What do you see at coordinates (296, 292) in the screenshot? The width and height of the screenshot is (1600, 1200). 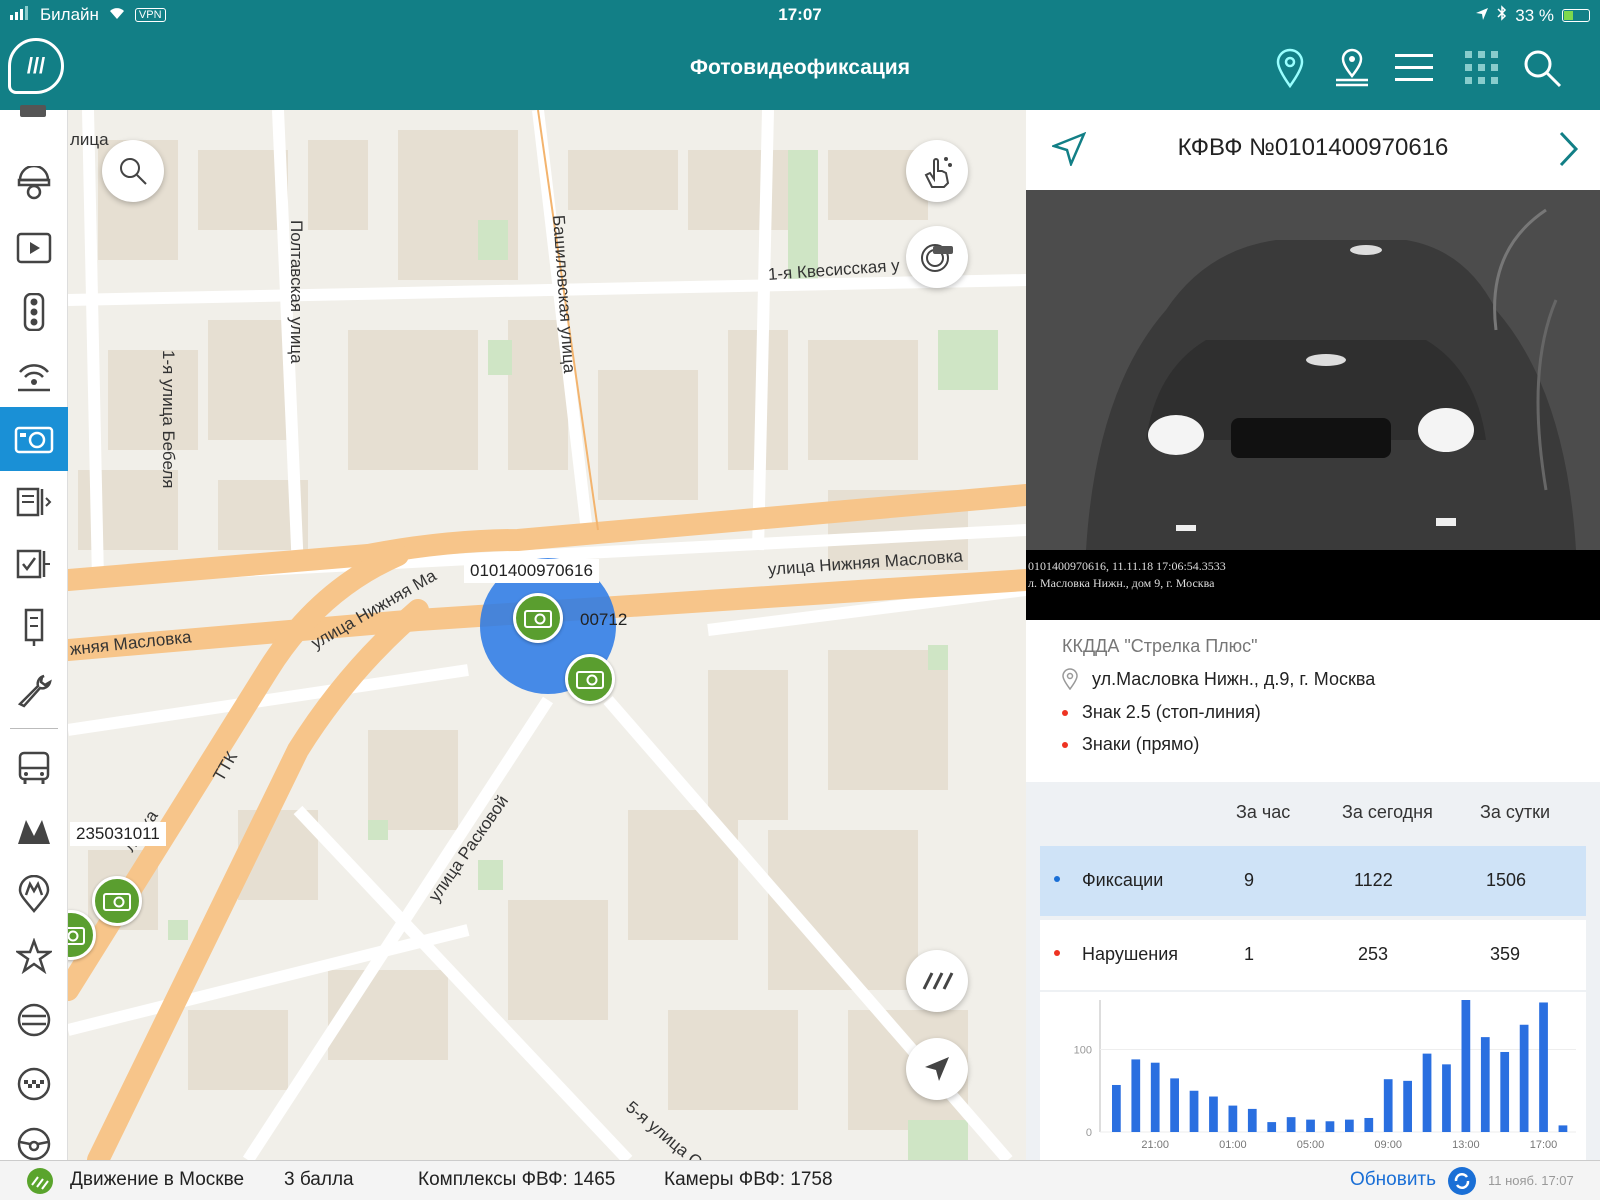 I see `street-label: Полтавская улица` at bounding box center [296, 292].